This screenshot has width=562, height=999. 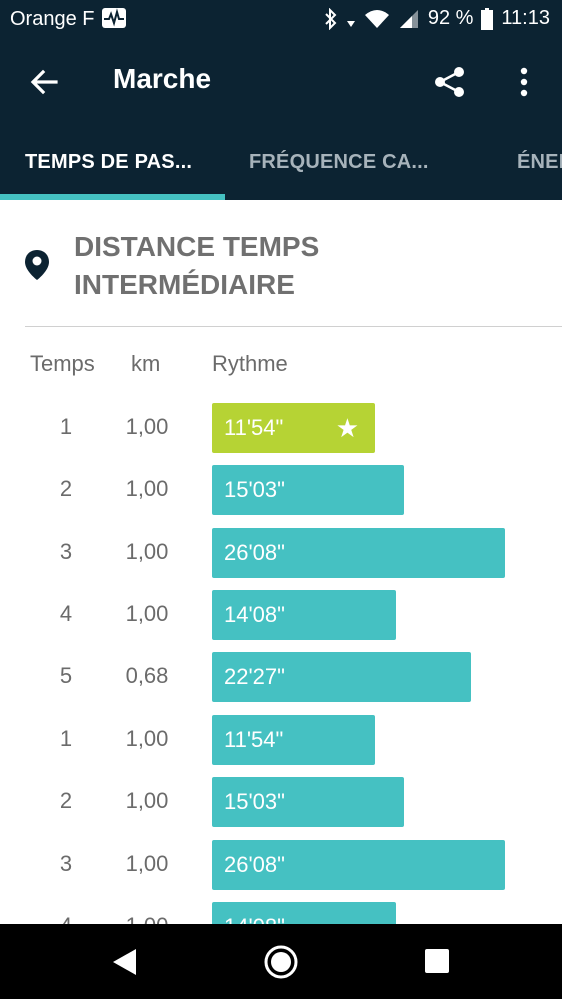 What do you see at coordinates (293, 740) in the screenshot?
I see `pace-bar: 11'54"` at bounding box center [293, 740].